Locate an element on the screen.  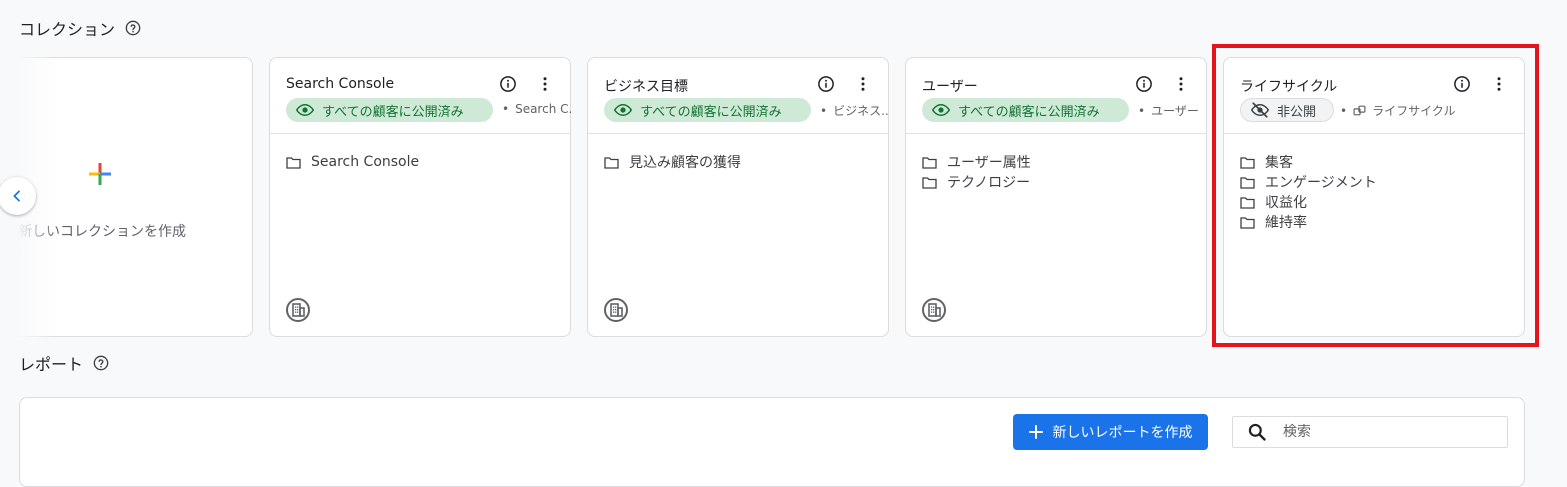
chevron-left-icon is located at coordinates (16, 196).